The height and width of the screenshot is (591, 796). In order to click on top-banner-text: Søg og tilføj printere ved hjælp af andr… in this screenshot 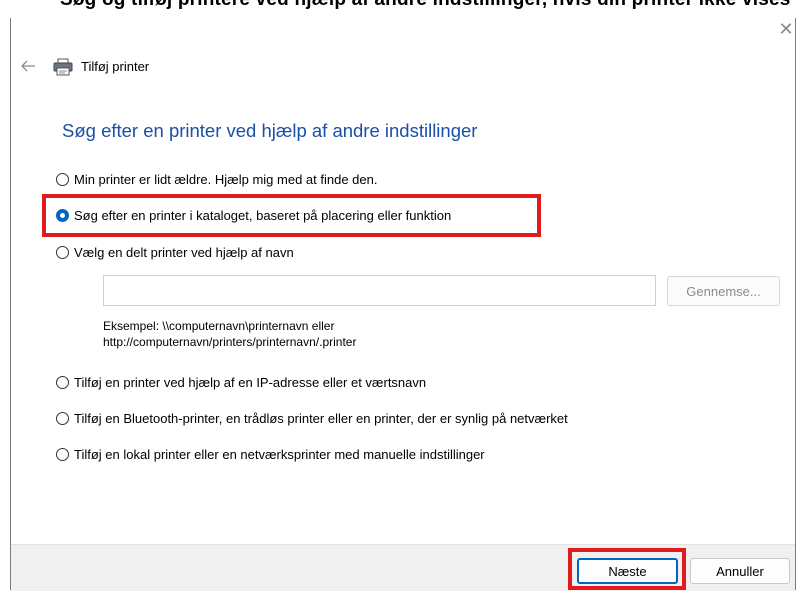, I will do `click(428, 5)`.